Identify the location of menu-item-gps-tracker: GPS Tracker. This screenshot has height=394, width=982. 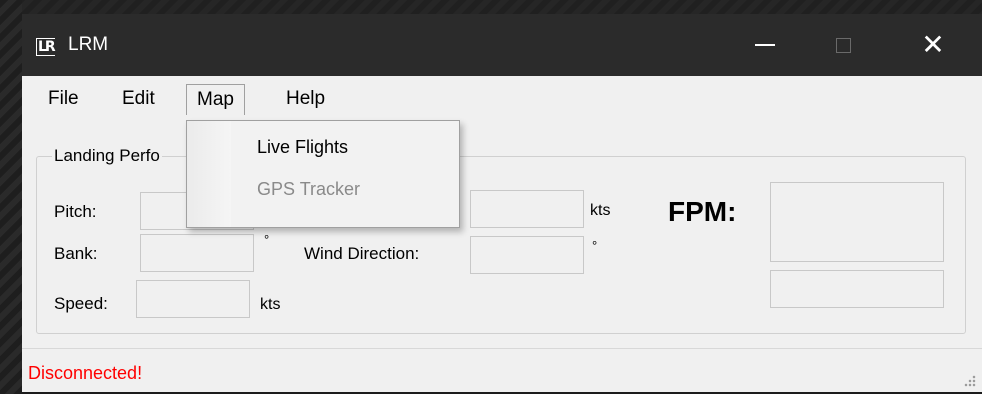
(309, 189).